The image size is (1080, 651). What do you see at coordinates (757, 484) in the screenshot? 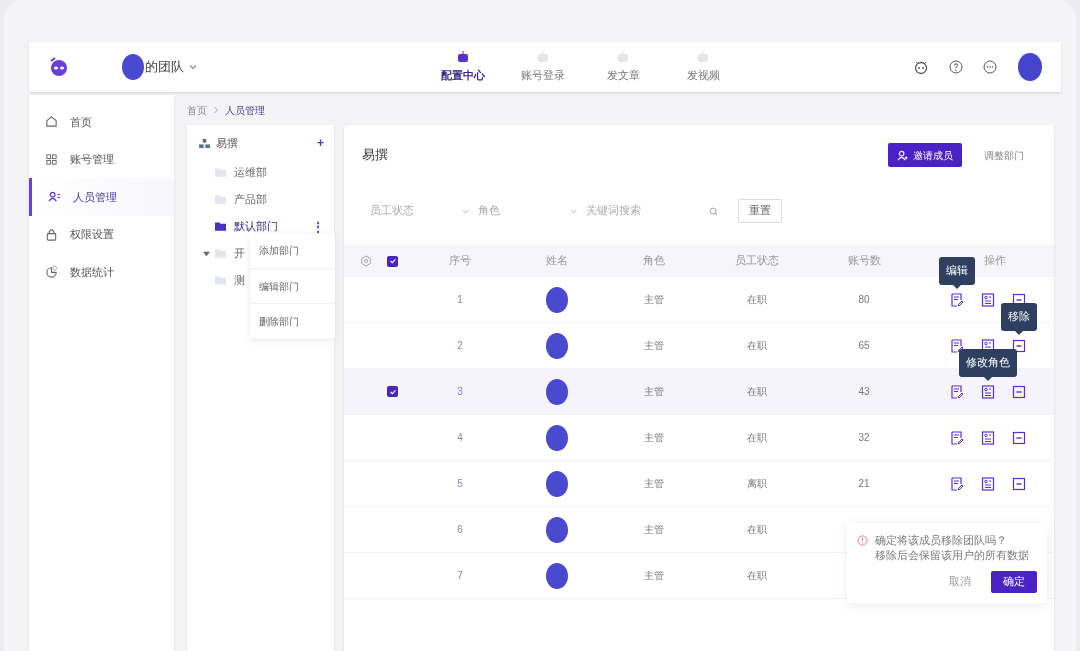
I see `table-cell-text: 离职` at bounding box center [757, 484].